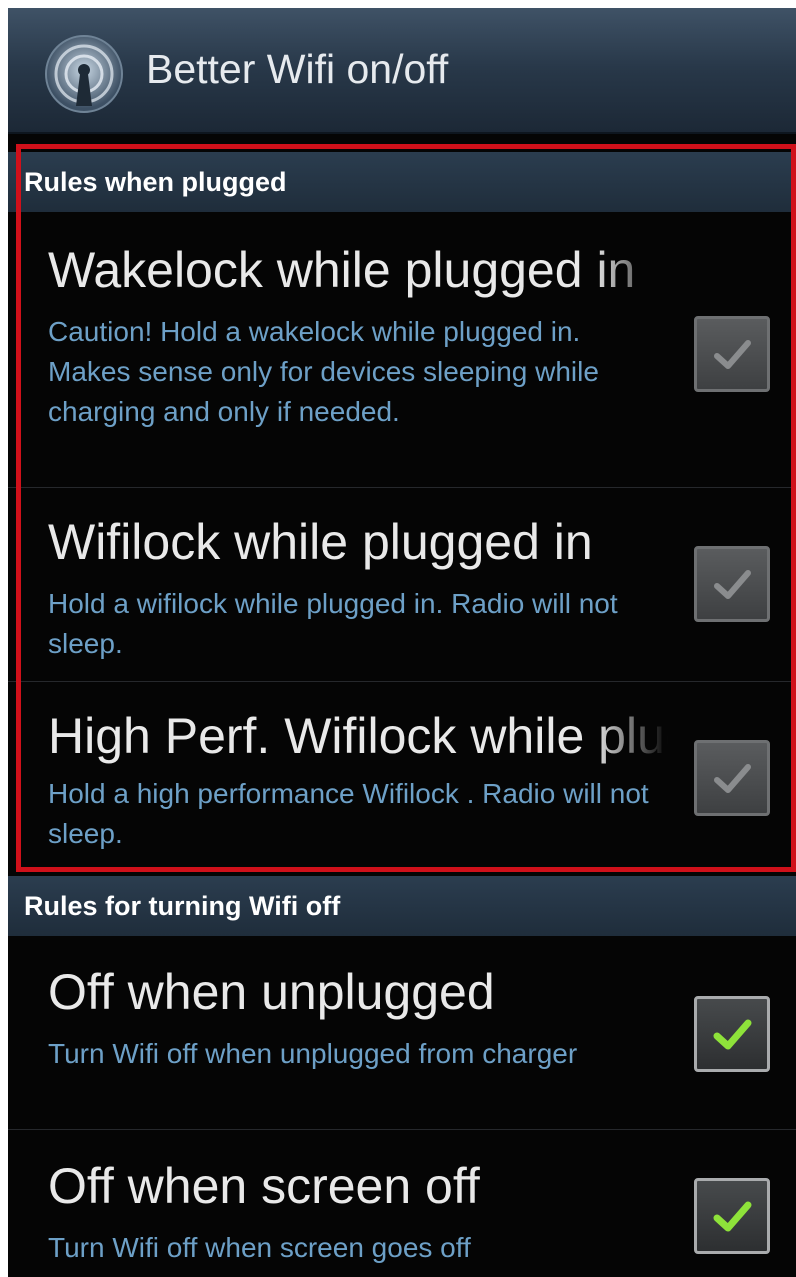  What do you see at coordinates (271, 992) in the screenshot?
I see `pref-title: Off when unplugged` at bounding box center [271, 992].